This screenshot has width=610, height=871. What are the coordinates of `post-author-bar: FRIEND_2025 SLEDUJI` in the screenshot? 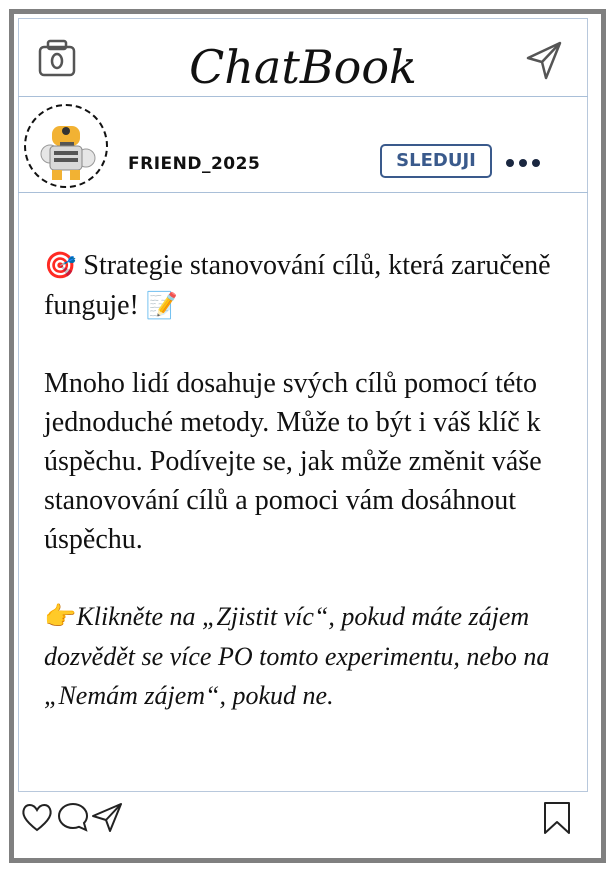 It's located at (303, 144).